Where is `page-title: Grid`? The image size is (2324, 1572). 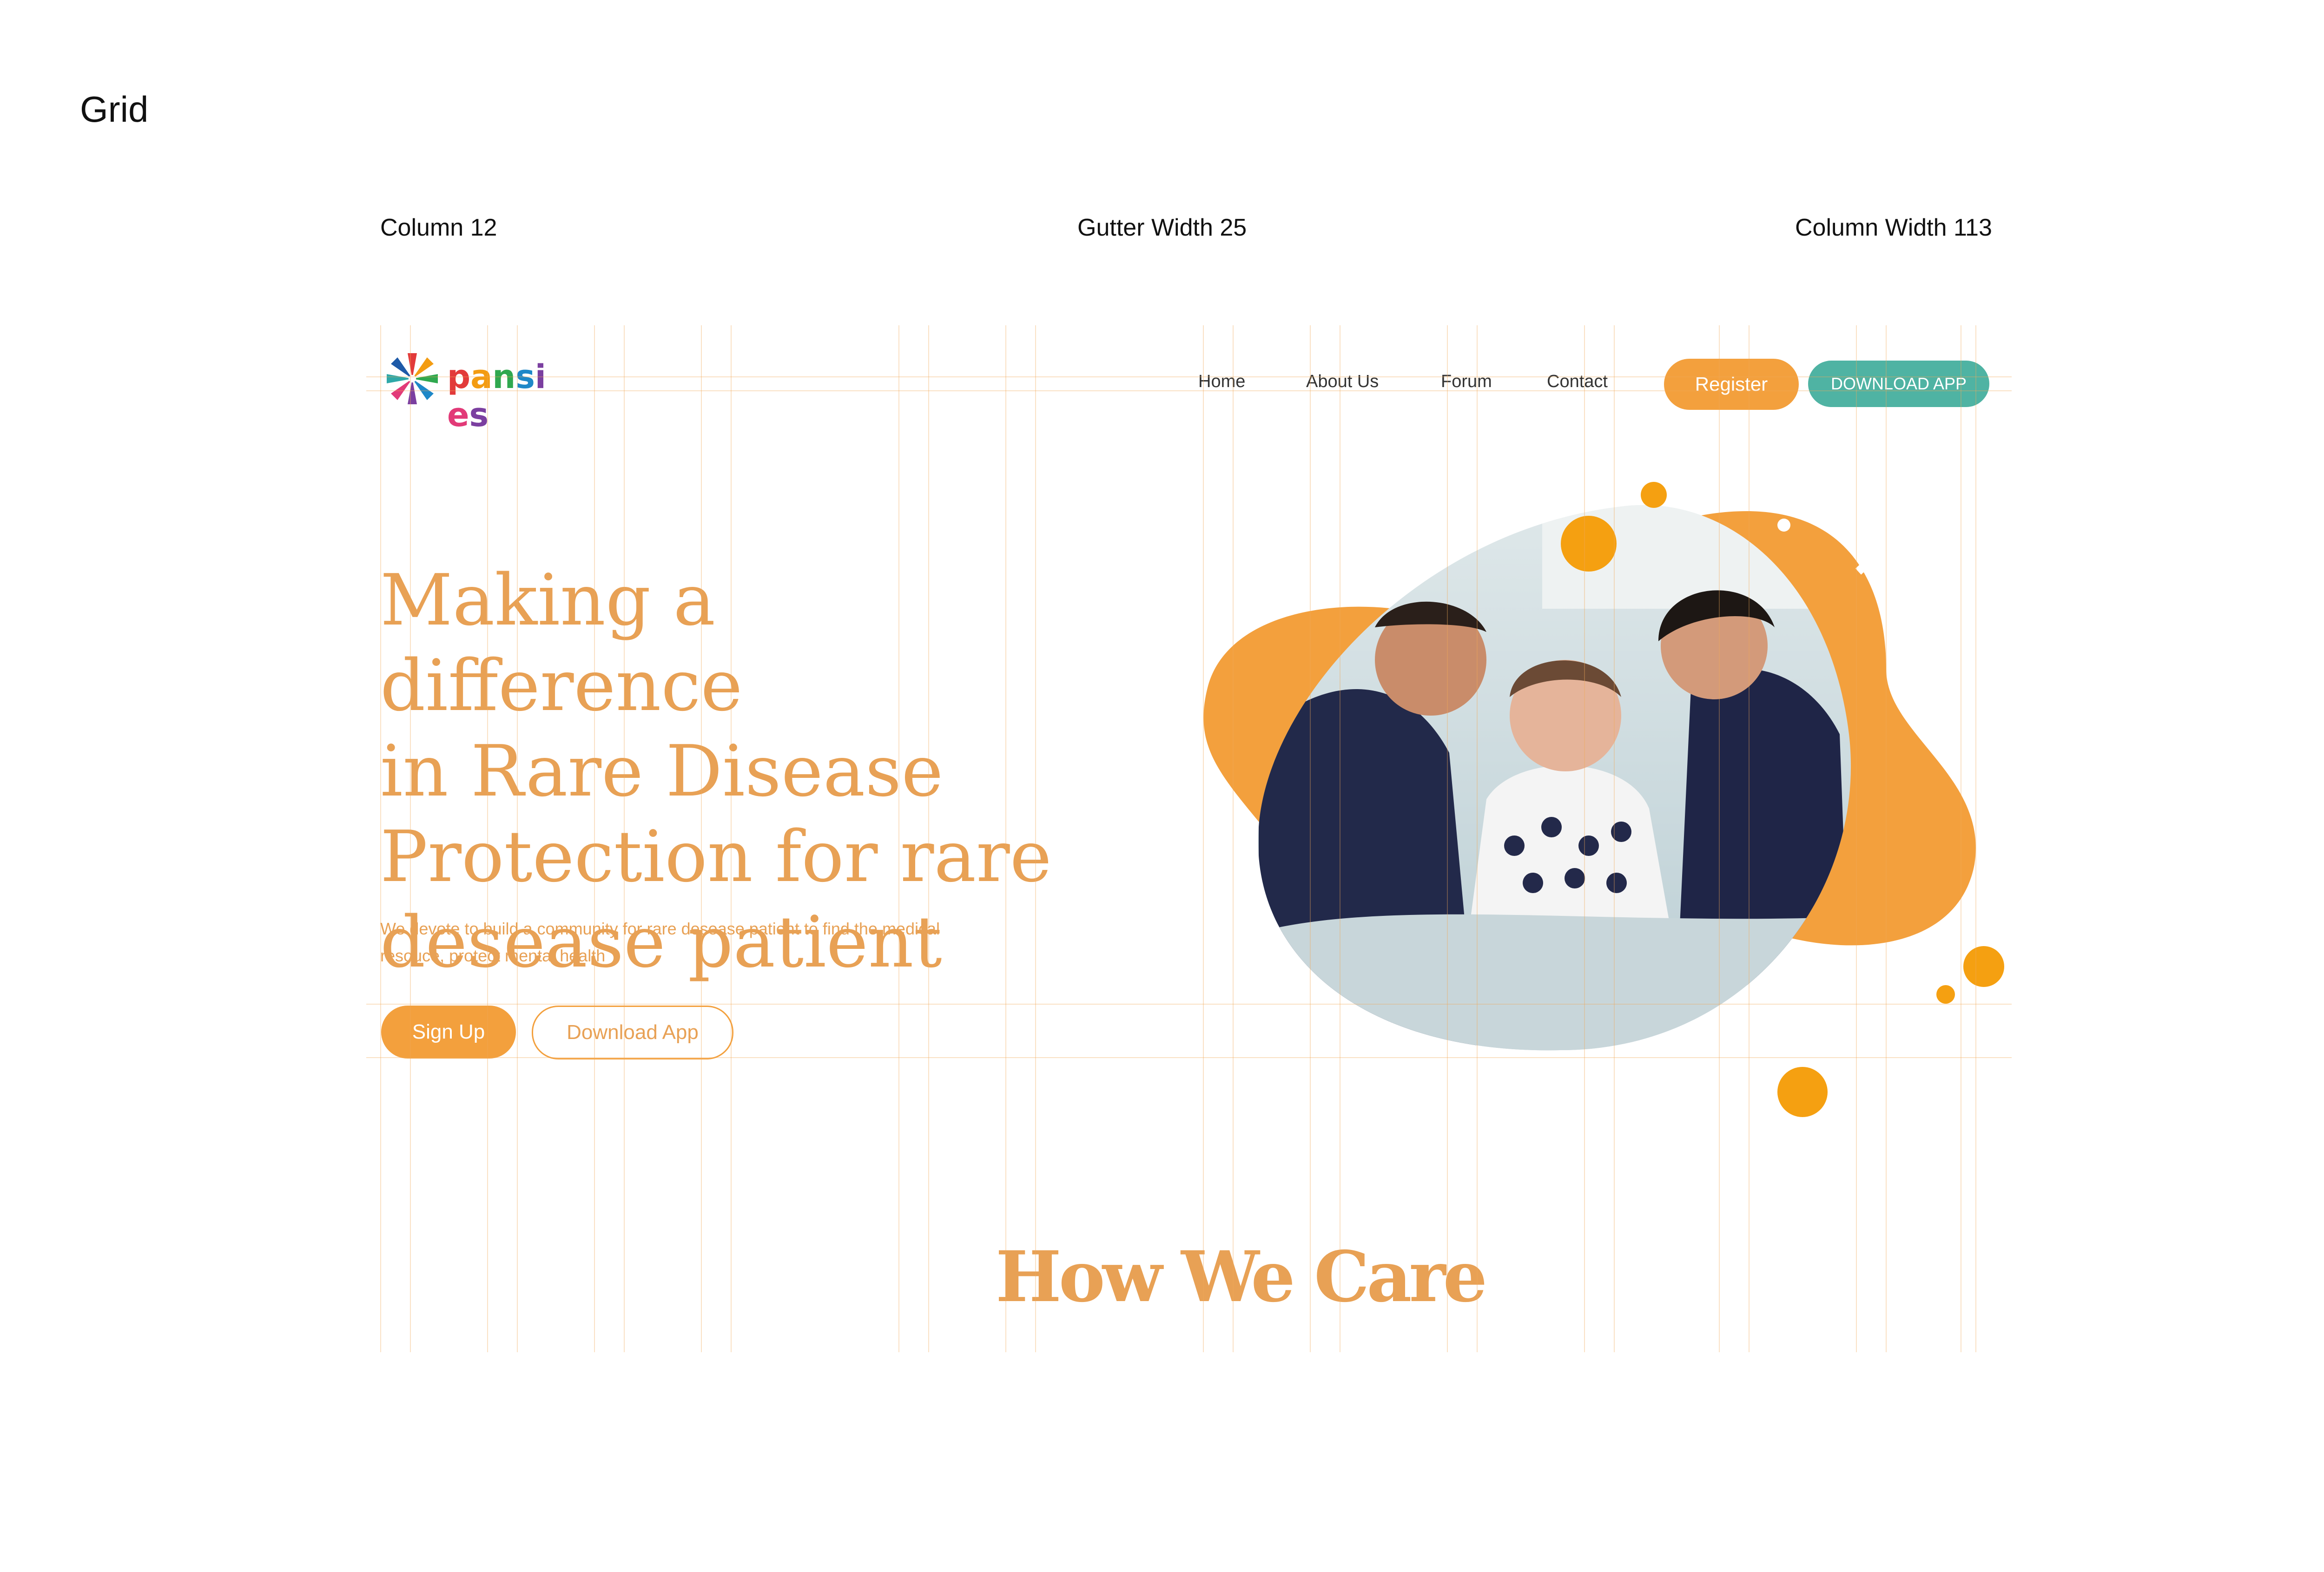 page-title: Grid is located at coordinates (114, 109).